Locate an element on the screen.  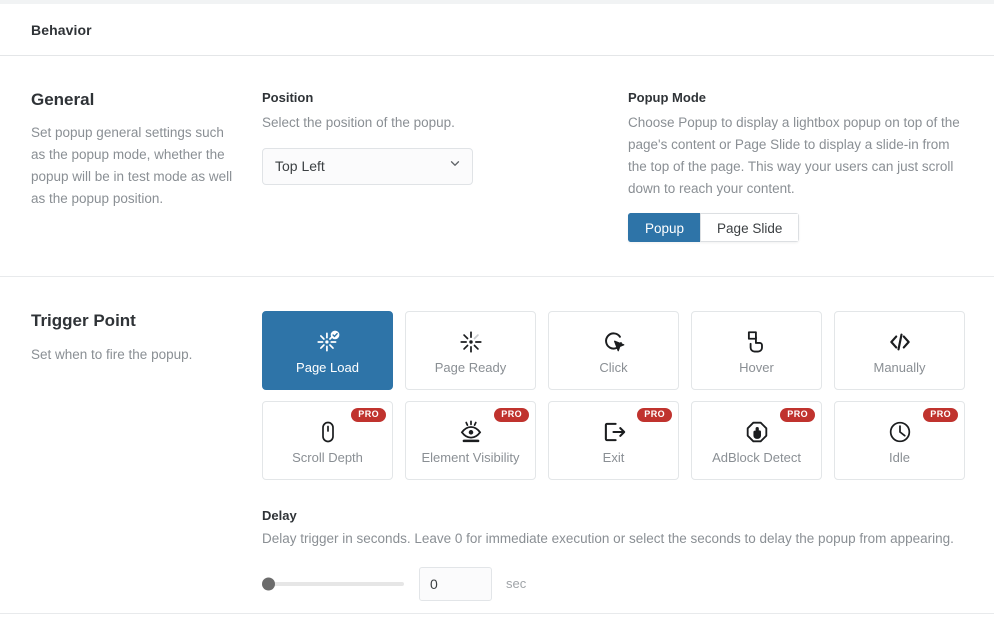
trigger-card-exit: PRO Exit is located at coordinates (613, 441).